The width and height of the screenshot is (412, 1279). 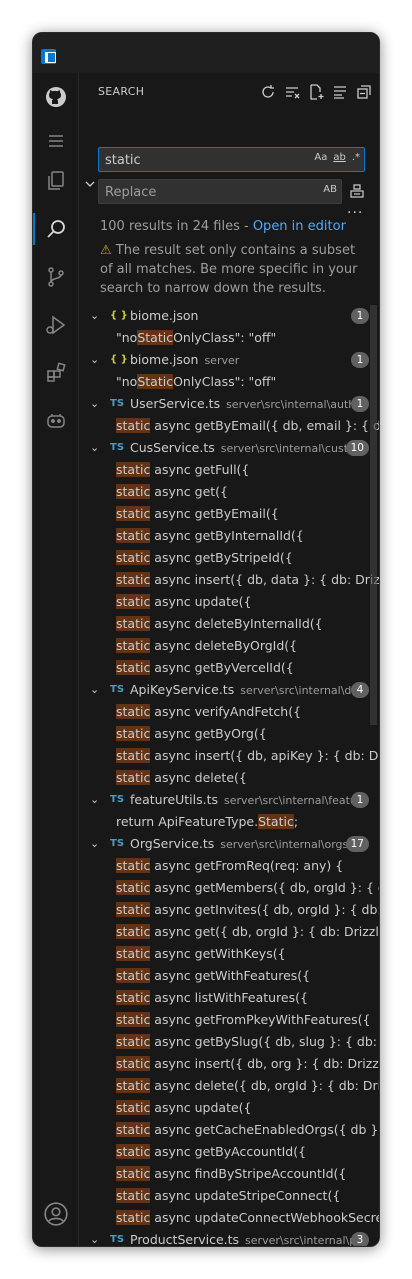 I want to click on file-name-text: ApiKeyService.ts, so click(x=182, y=689).